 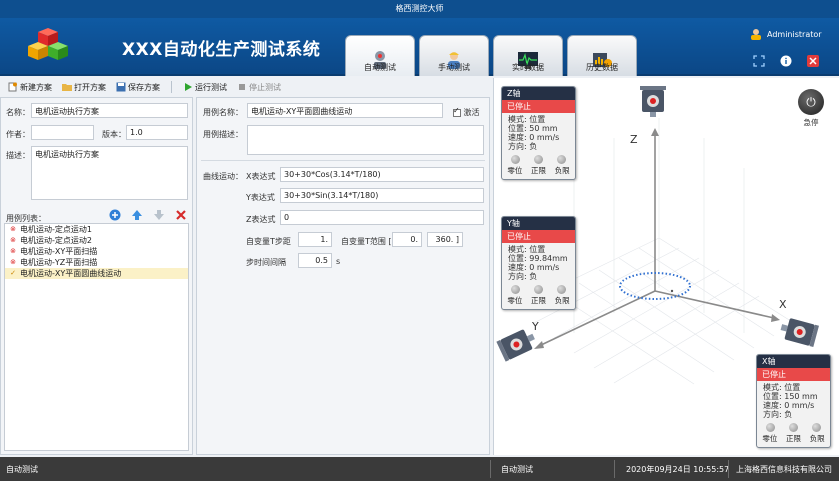 I want to click on emergency-stop-button: ⏻ 急停, so click(x=811, y=108).